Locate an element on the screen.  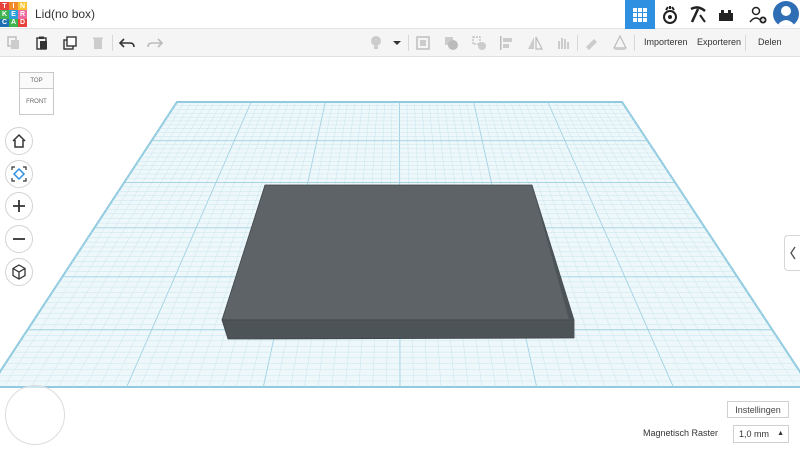
annotate-icon is located at coordinates (591, 44).